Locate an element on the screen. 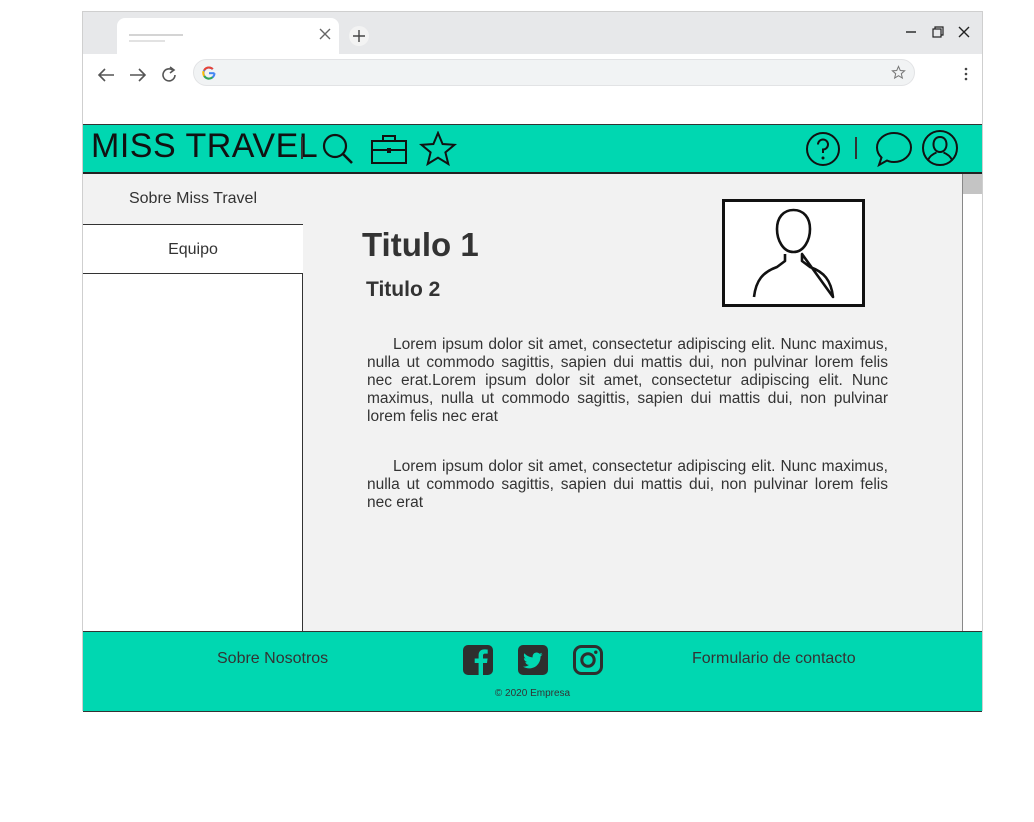 The height and width of the screenshot is (822, 1034). search-icon is located at coordinates (338, 149).